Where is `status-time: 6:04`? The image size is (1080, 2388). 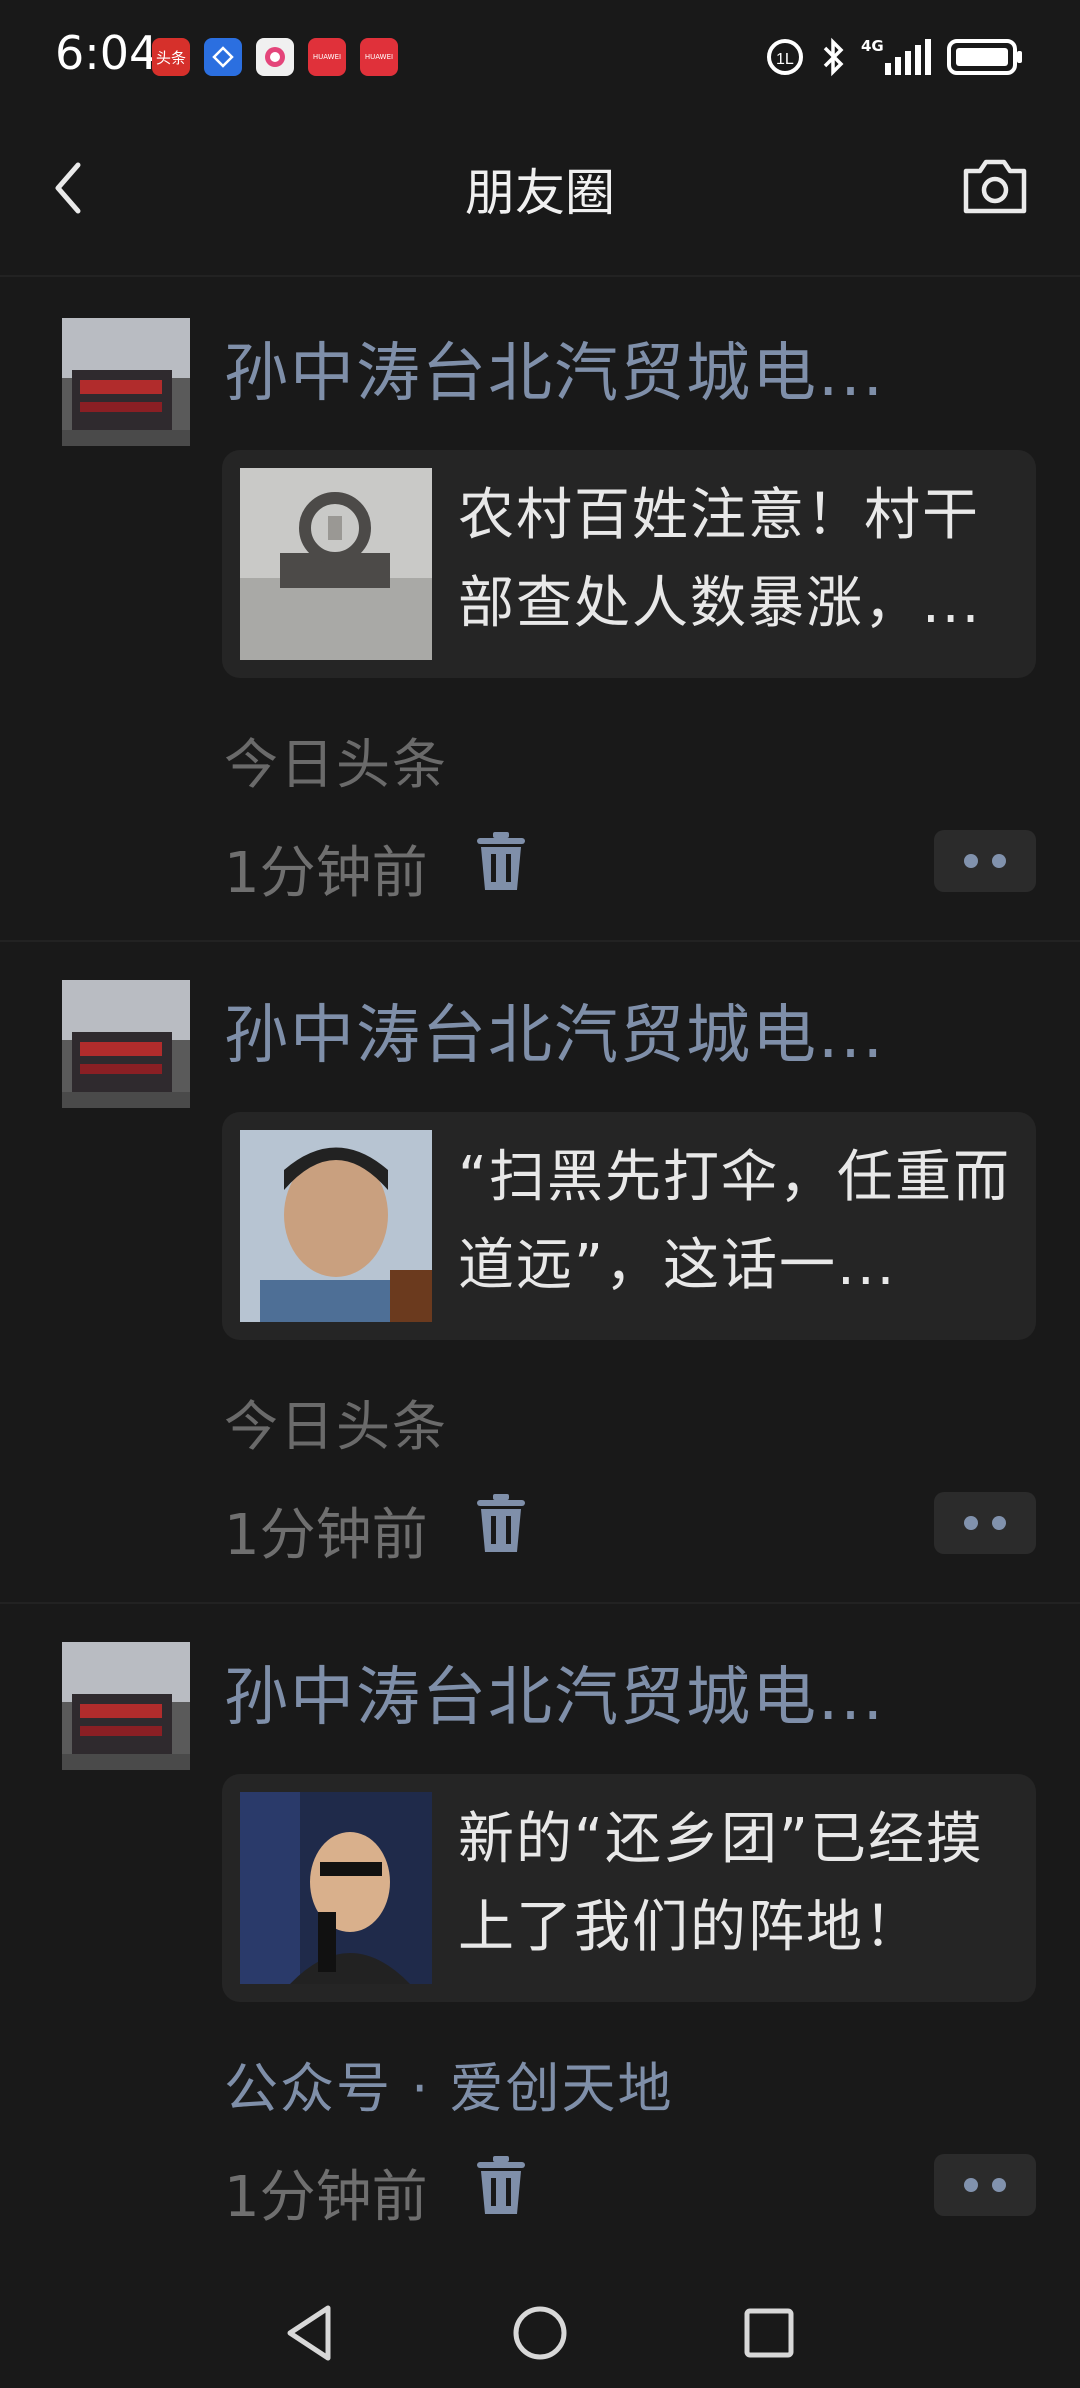
status-time: 6:04 is located at coordinates (107, 53).